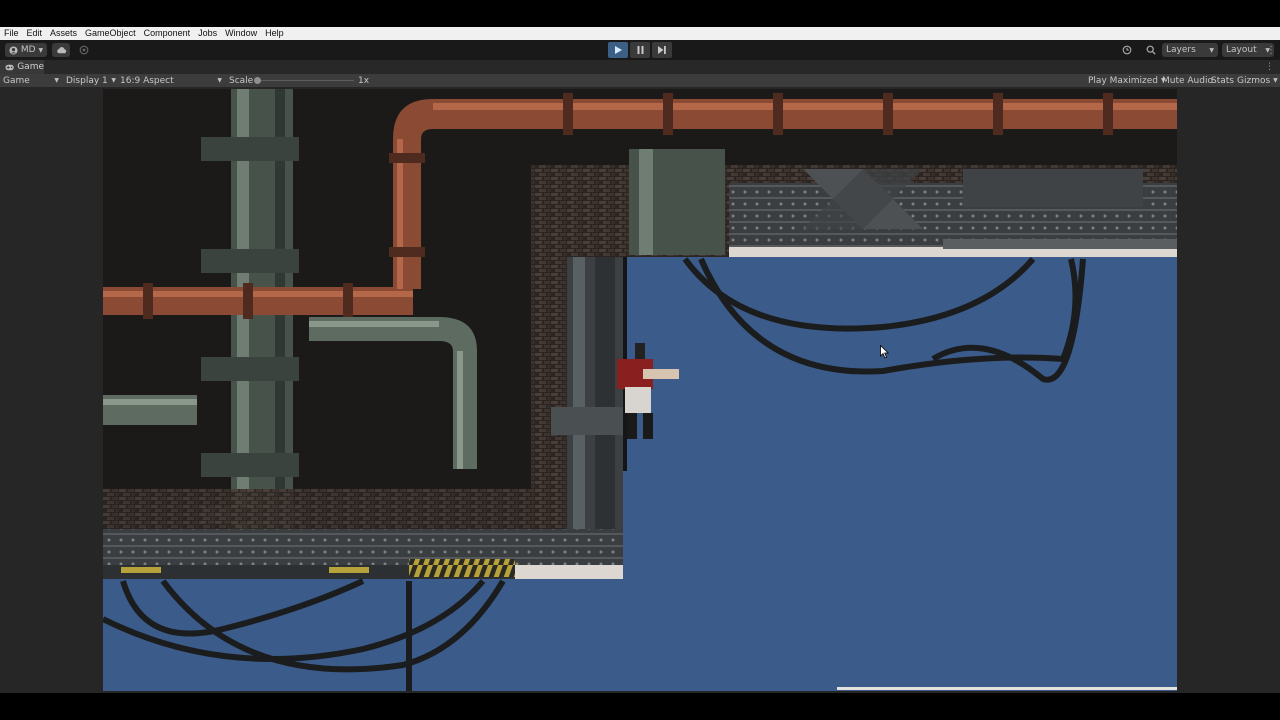 The height and width of the screenshot is (720, 1280). I want to click on history-icon, so click(1127, 50).